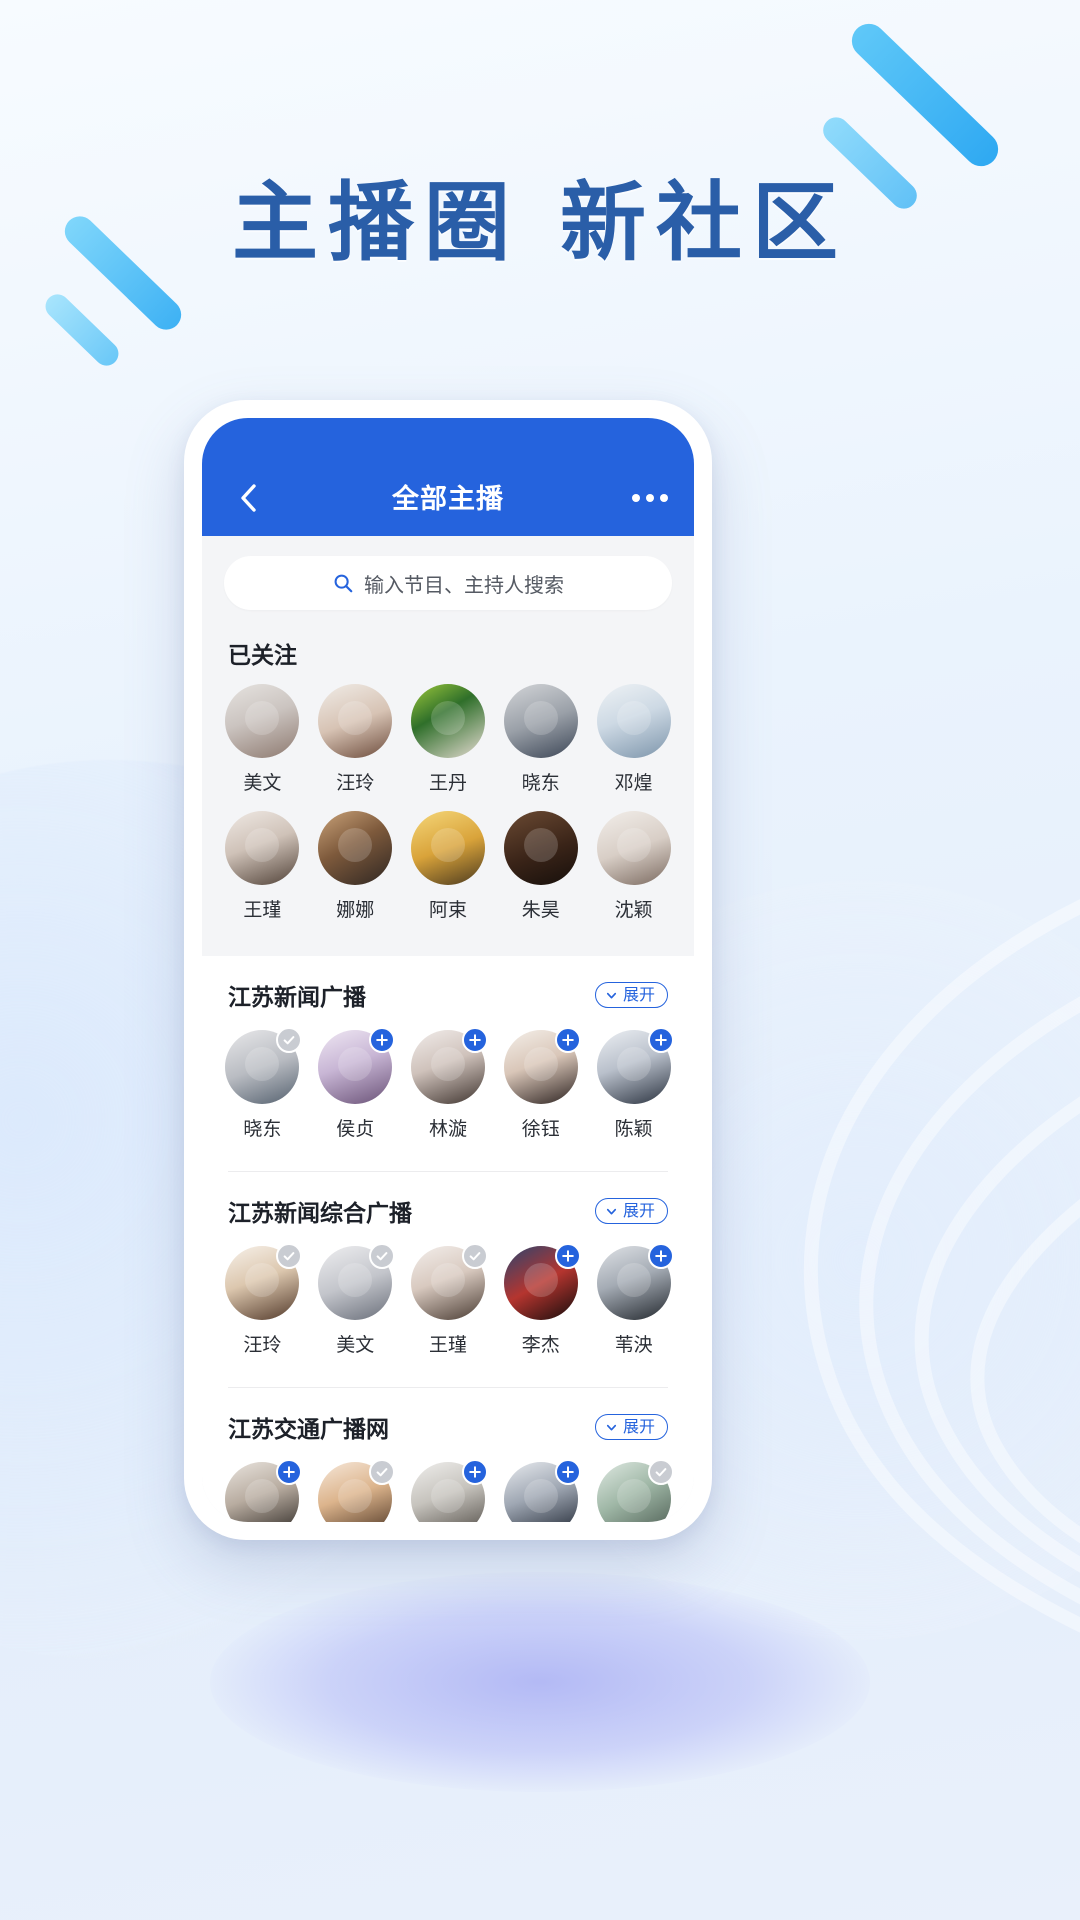 The image size is (1080, 1920). What do you see at coordinates (650, 498) in the screenshot?
I see `more-options-button` at bounding box center [650, 498].